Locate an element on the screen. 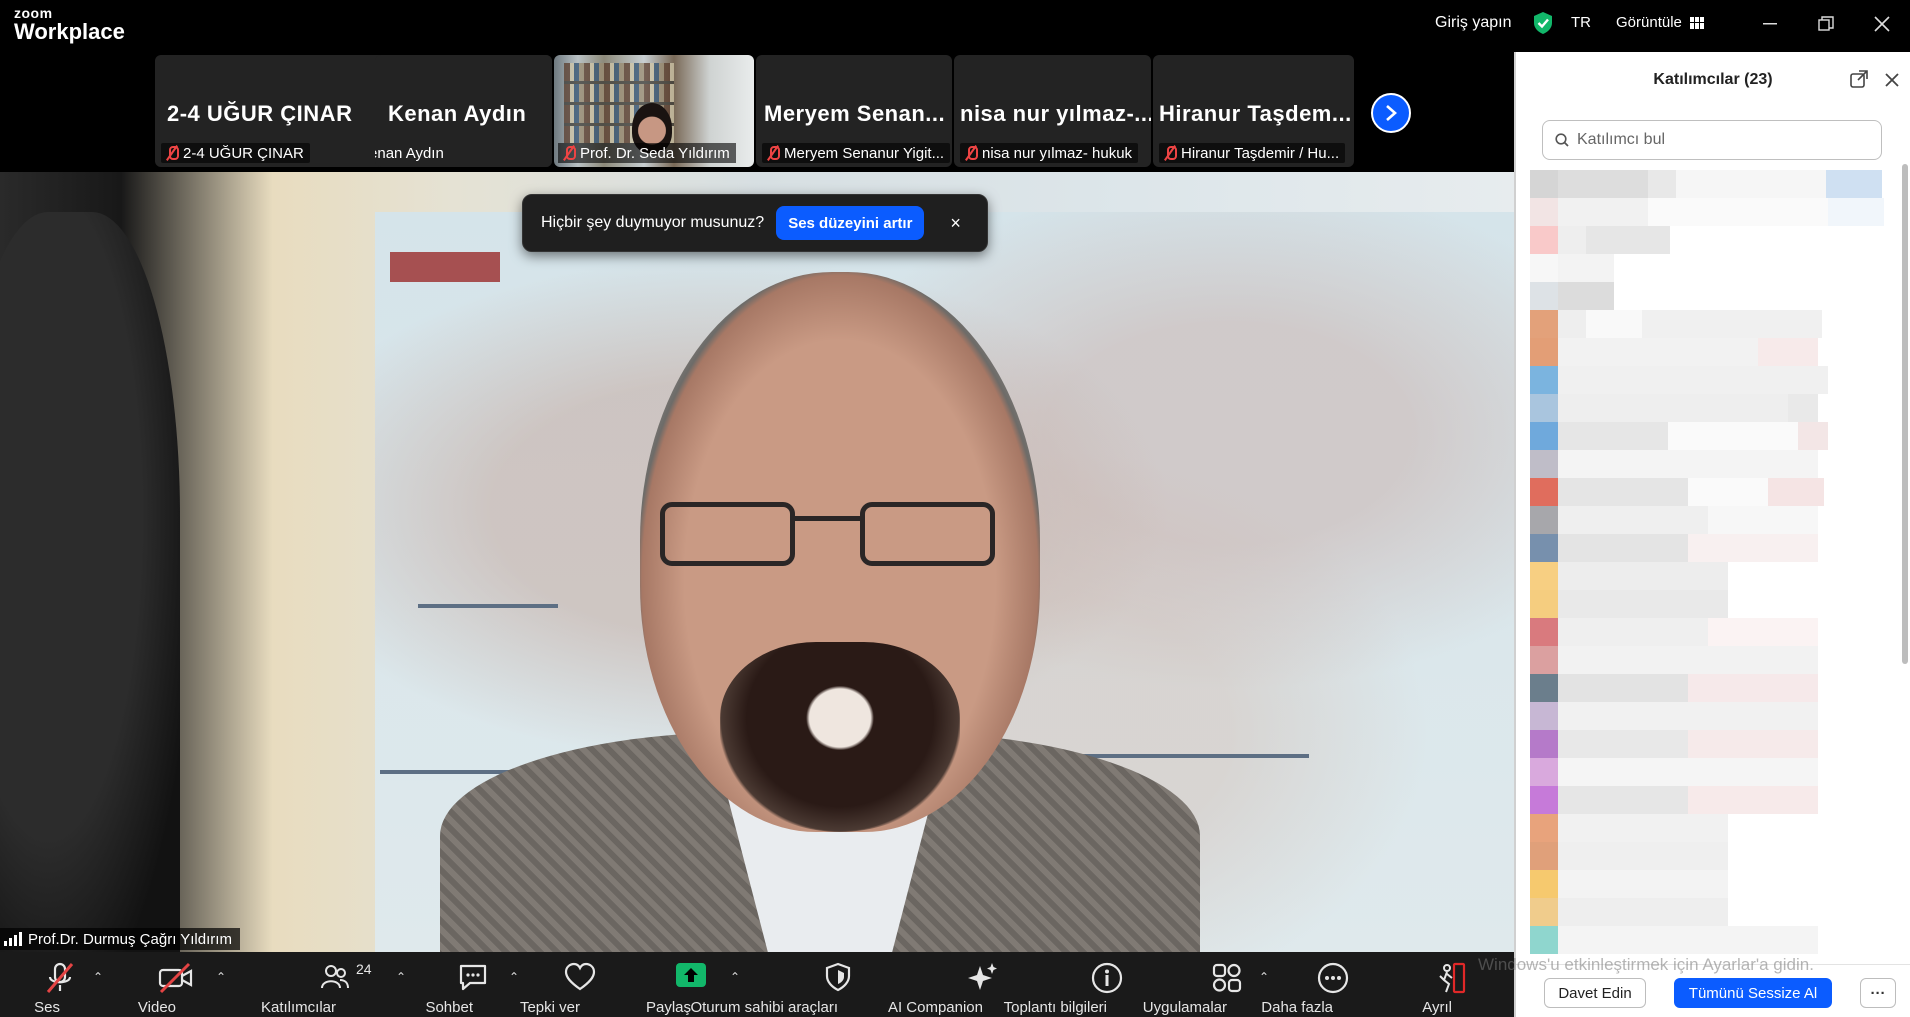 The height and width of the screenshot is (1017, 1910). invite-button: Davet Edin is located at coordinates (1595, 993).